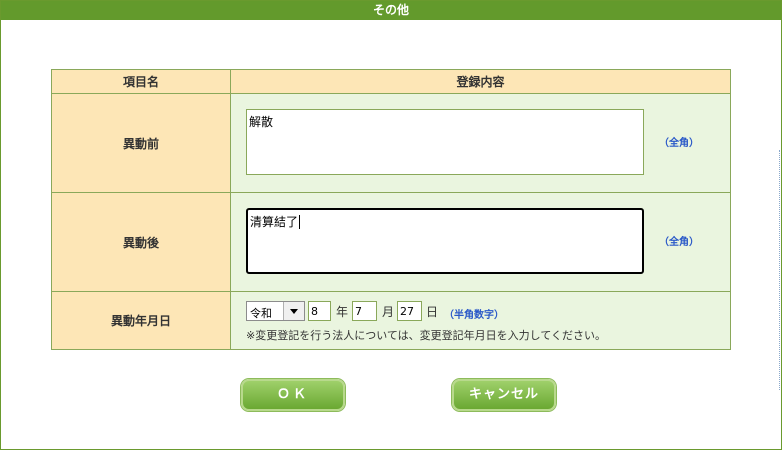 Image resolution: width=782 pixels, height=450 pixels. What do you see at coordinates (391, 10) in the screenshot?
I see `dialog-title: その他` at bounding box center [391, 10].